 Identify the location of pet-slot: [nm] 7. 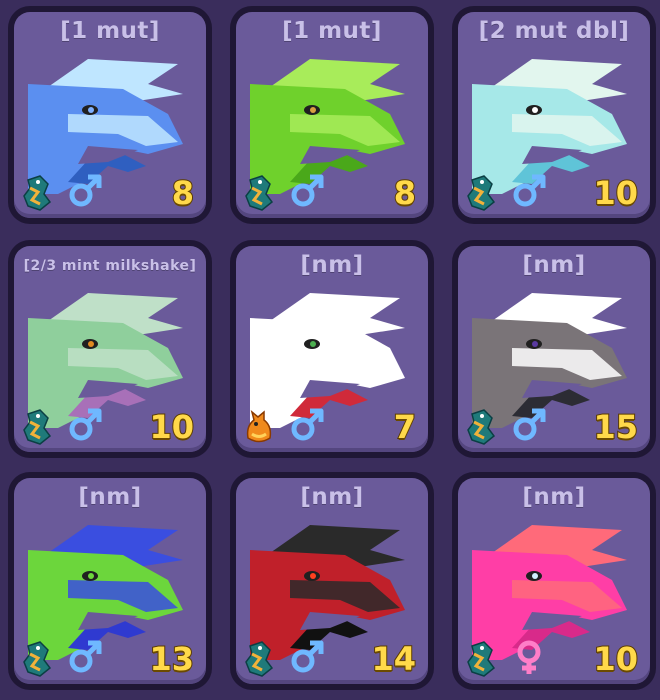
(332, 349).